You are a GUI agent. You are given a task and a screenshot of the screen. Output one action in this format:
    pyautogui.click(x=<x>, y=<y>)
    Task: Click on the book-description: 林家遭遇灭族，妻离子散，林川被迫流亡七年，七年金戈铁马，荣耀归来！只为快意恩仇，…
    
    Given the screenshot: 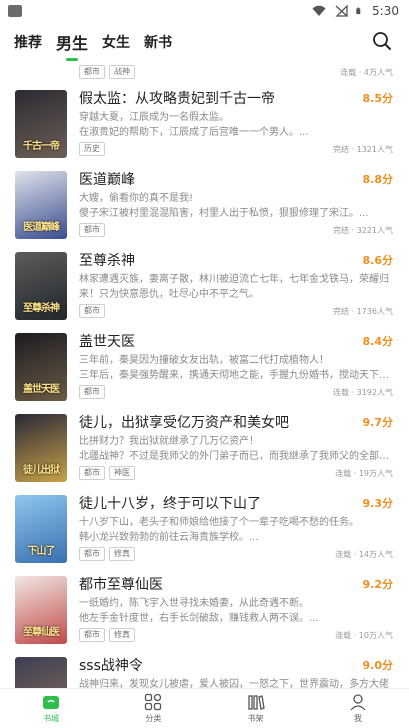 What is the action you would take?
    pyautogui.click(x=237, y=287)
    